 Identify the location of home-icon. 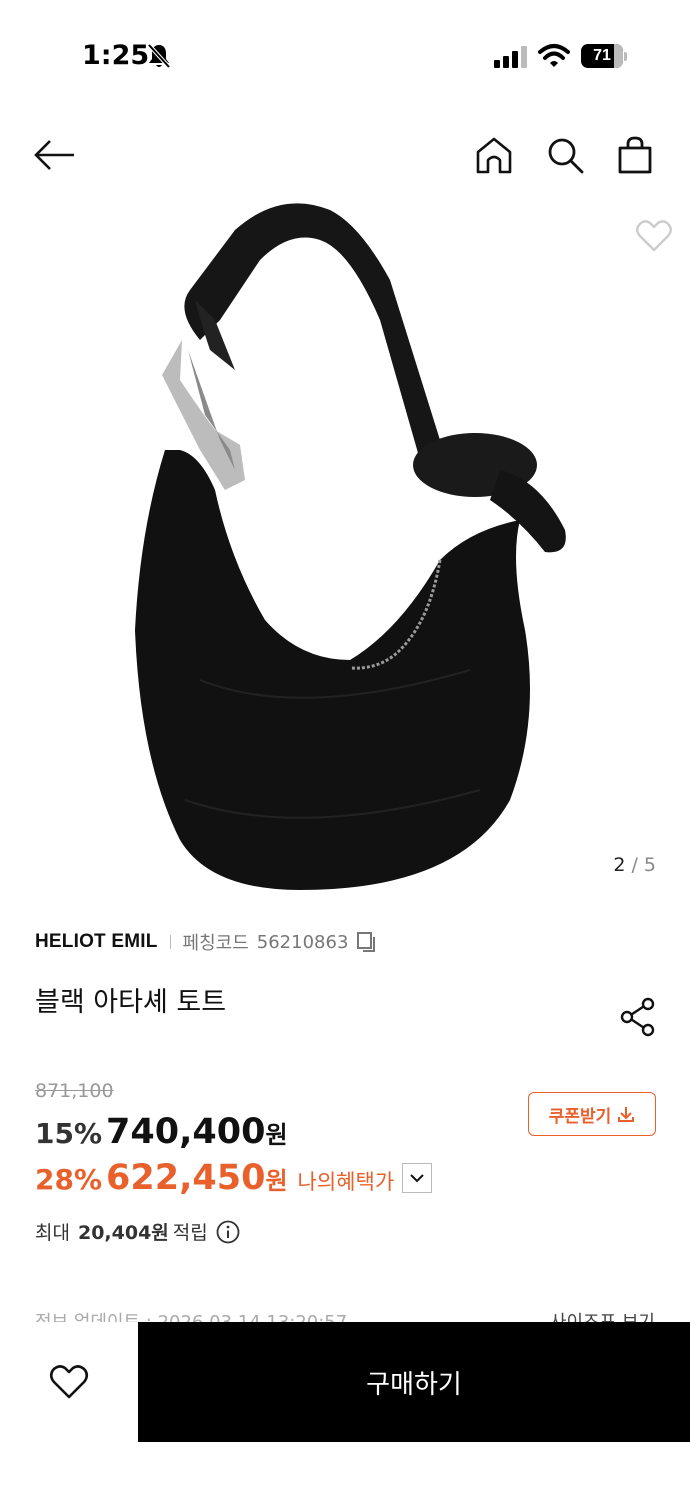
(494, 155).